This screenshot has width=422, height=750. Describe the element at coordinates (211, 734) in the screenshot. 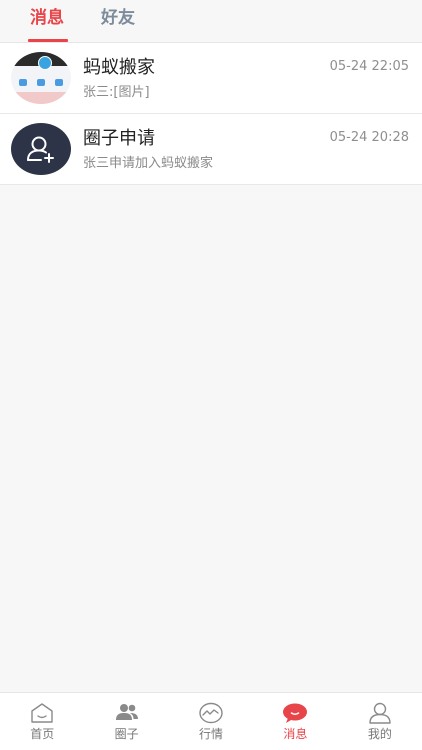

I see `nav-label: 行情` at that location.